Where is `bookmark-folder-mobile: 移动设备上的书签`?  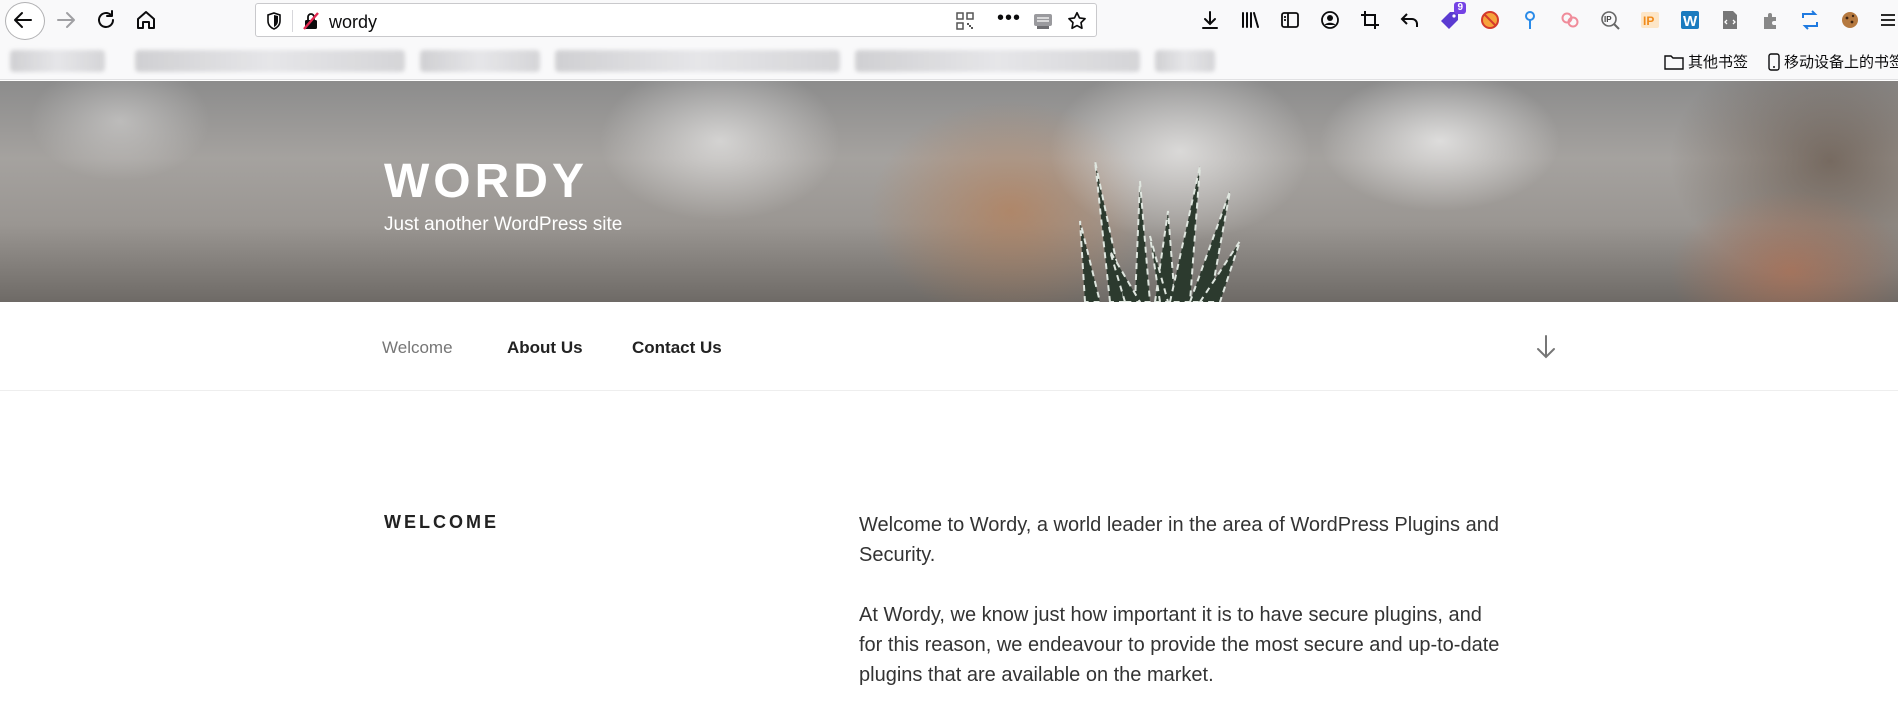
bookmark-folder-mobile: 移动设备上的书签 is located at coordinates (1833, 61).